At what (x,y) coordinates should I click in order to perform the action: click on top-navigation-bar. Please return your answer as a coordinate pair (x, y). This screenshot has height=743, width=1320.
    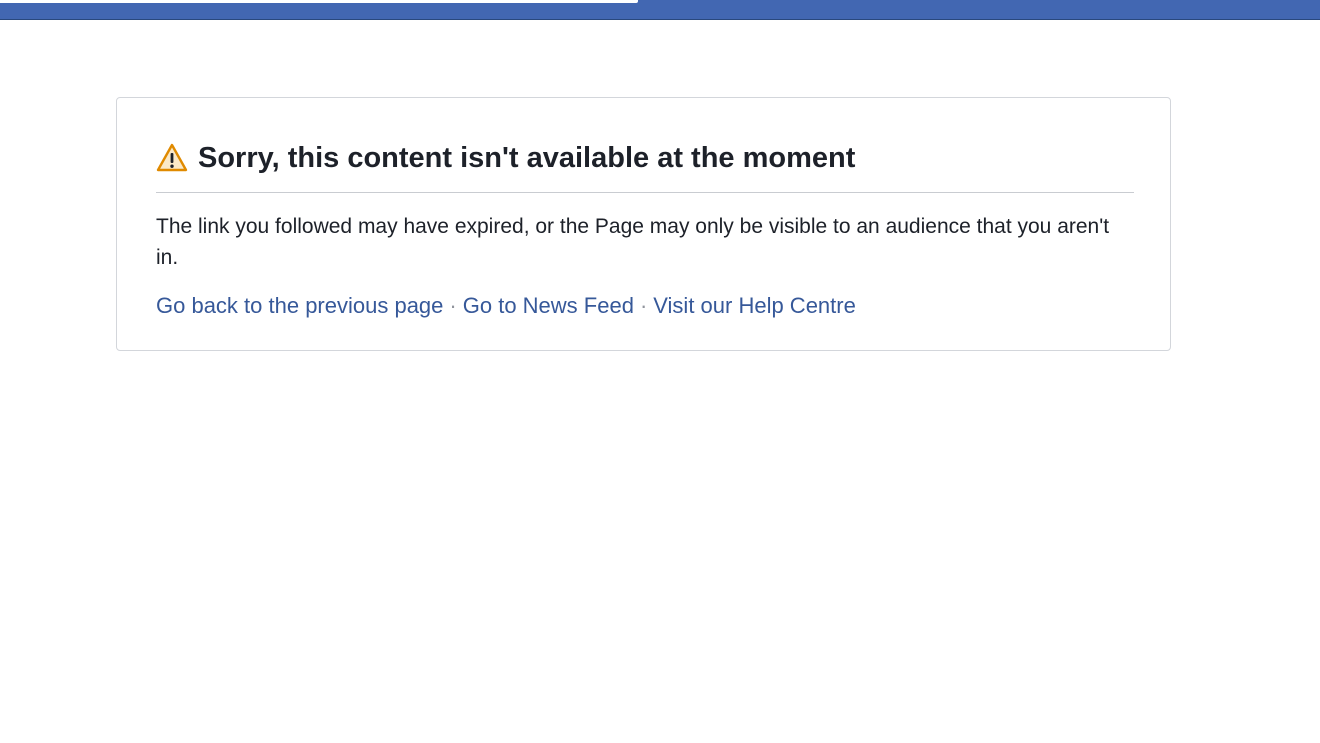
    Looking at the image, I should click on (660, 10).